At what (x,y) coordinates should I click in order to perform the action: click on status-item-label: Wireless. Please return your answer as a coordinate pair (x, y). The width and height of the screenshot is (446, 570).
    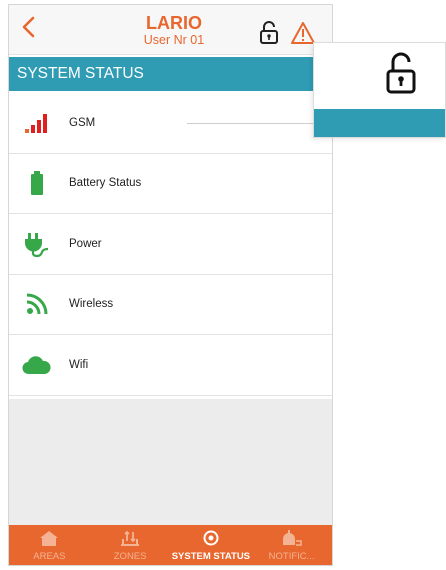
    Looking at the image, I should click on (91, 304).